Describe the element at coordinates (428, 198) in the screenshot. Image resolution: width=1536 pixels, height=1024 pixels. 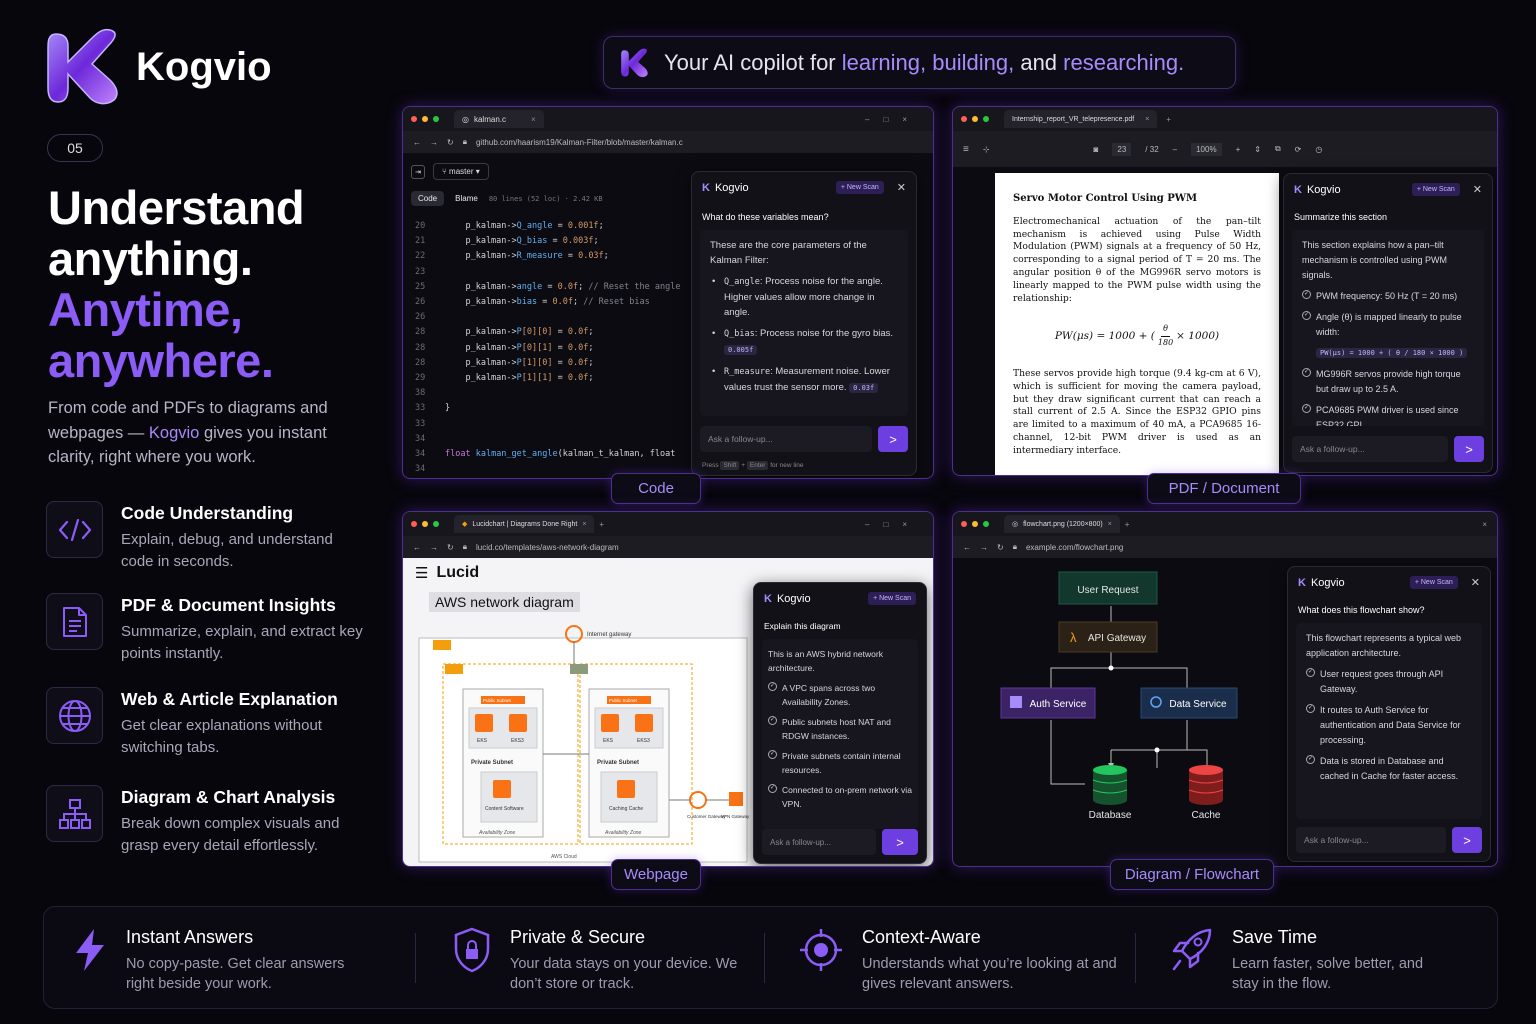
I see `tab-code: Code` at that location.